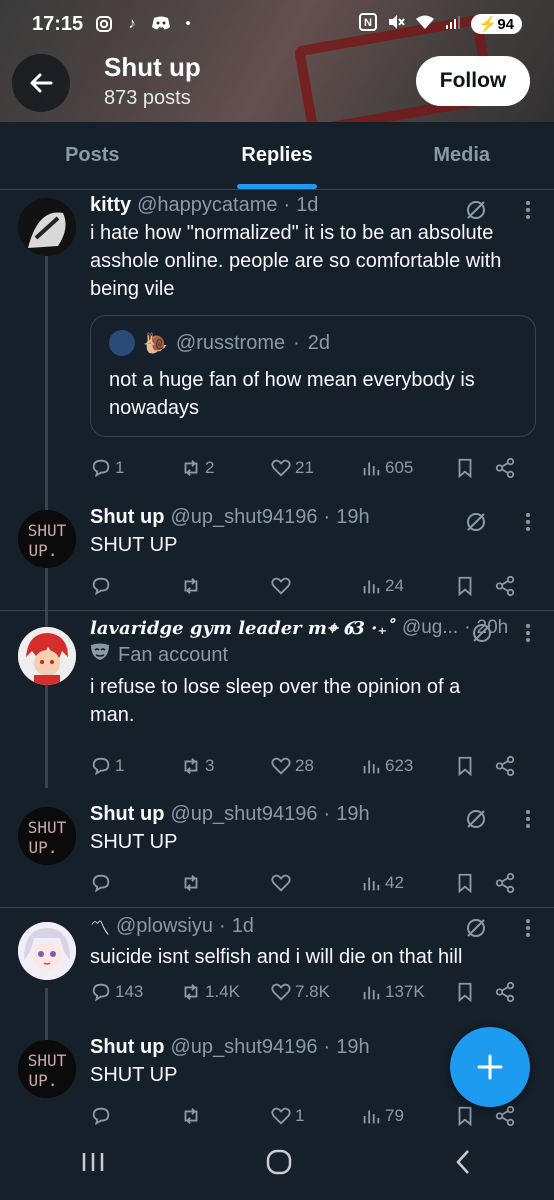  What do you see at coordinates (100, 655) in the screenshot?
I see `mask-icon` at bounding box center [100, 655].